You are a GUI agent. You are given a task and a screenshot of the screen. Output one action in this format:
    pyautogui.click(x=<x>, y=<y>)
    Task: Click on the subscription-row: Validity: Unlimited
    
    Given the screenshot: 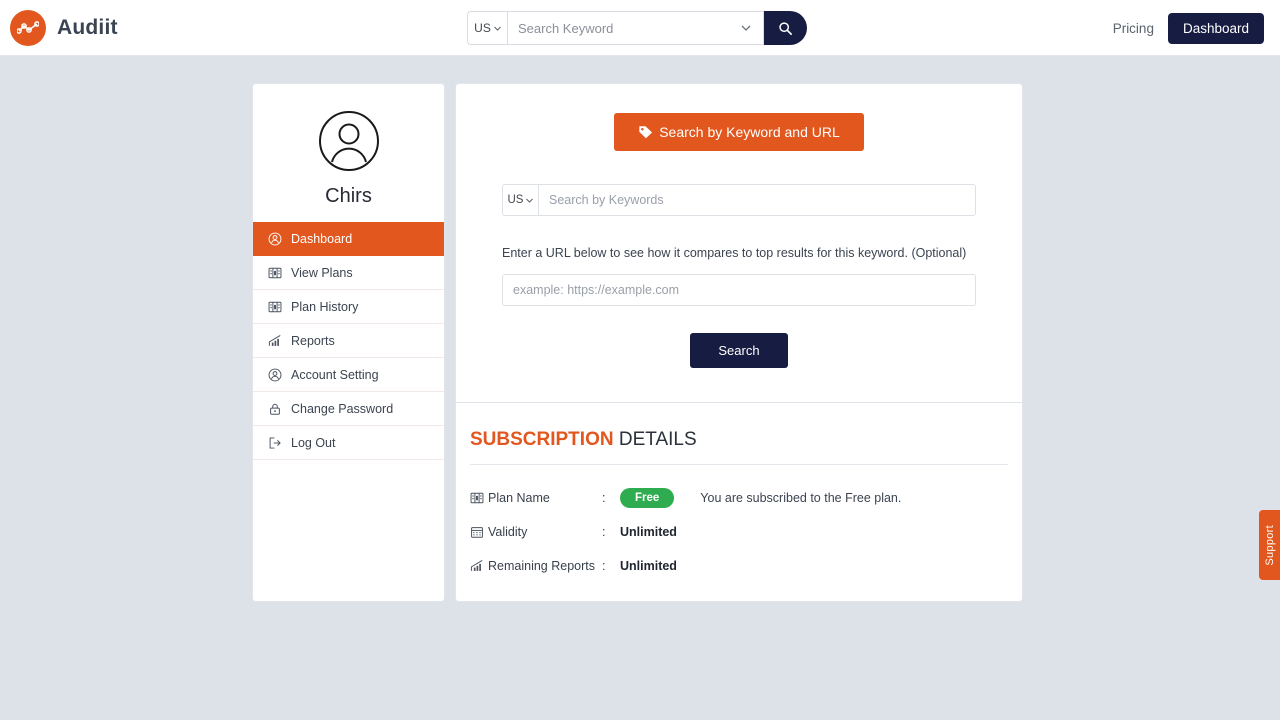 What is the action you would take?
    pyautogui.click(x=739, y=532)
    